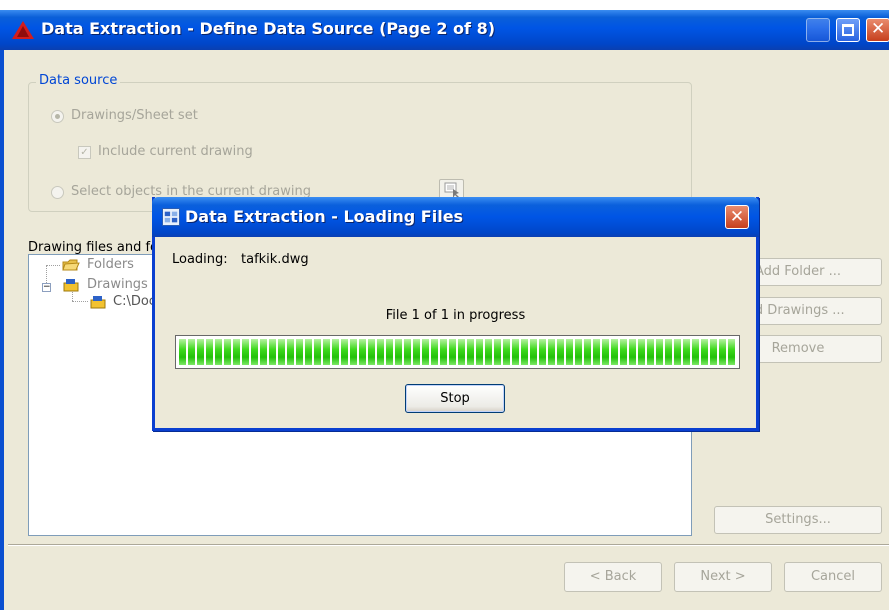  What do you see at coordinates (110, 264) in the screenshot?
I see `tree-item-folders: Folders` at bounding box center [110, 264].